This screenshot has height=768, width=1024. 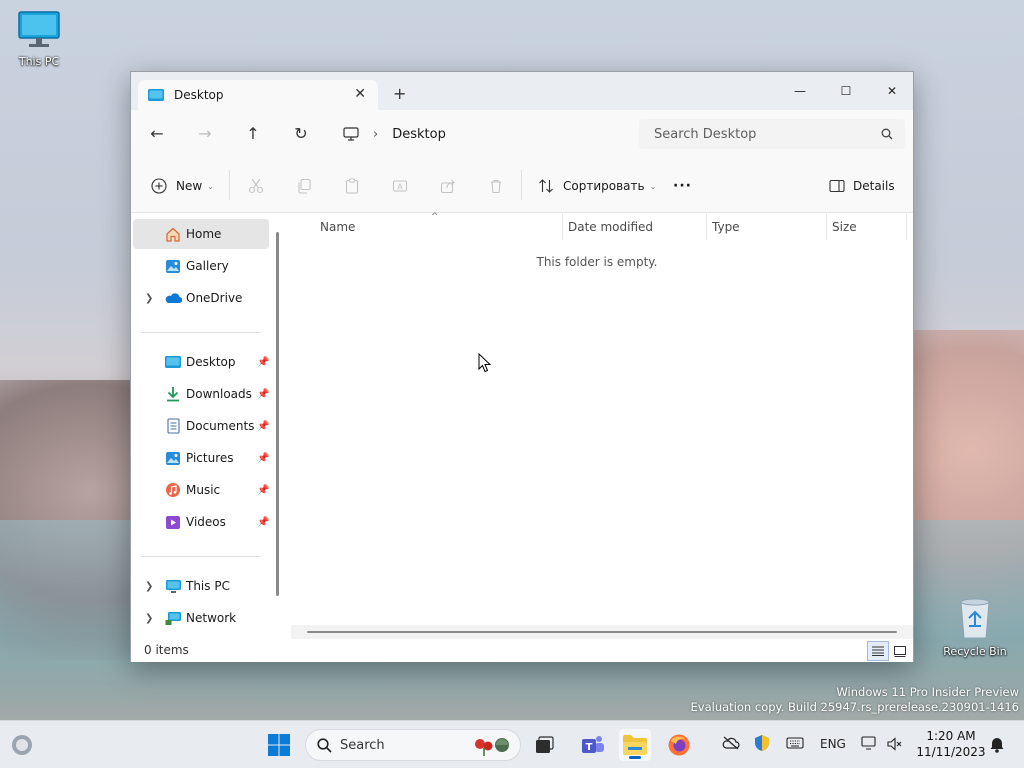 I want to click on teams-icon: T, so click(x=593, y=744).